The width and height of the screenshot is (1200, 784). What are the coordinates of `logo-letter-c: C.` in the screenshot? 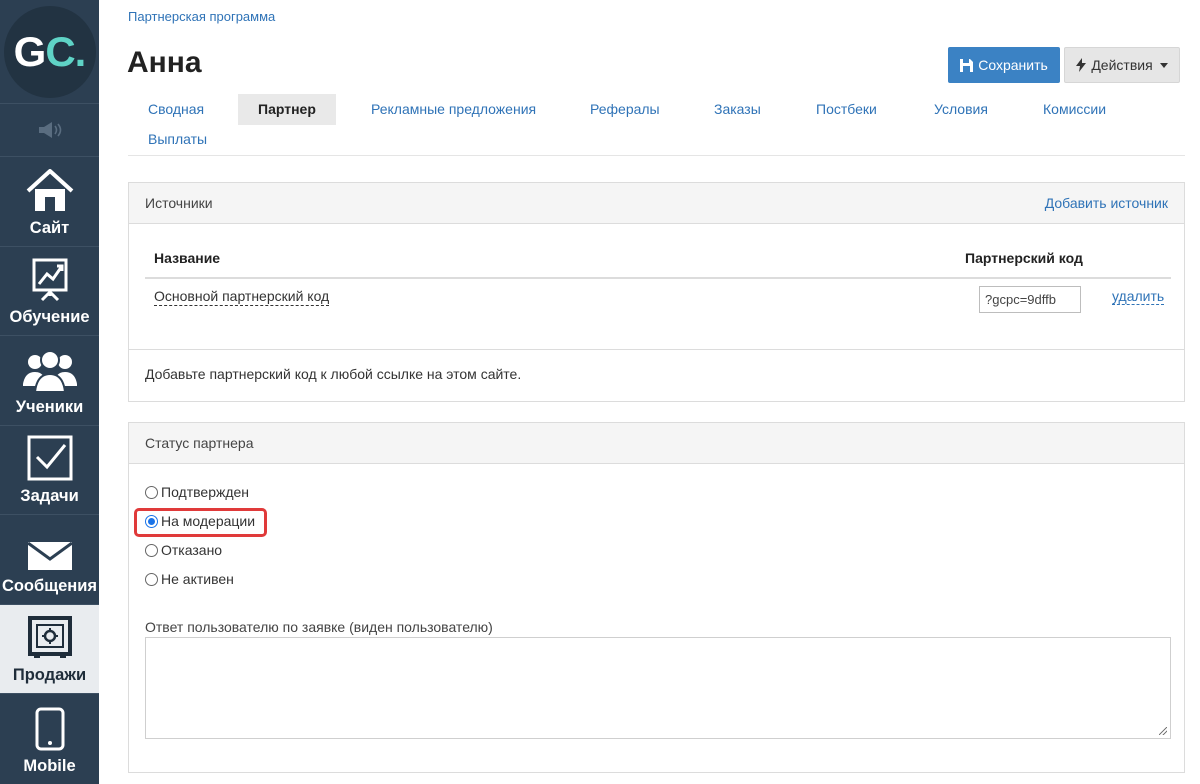 It's located at (65, 51).